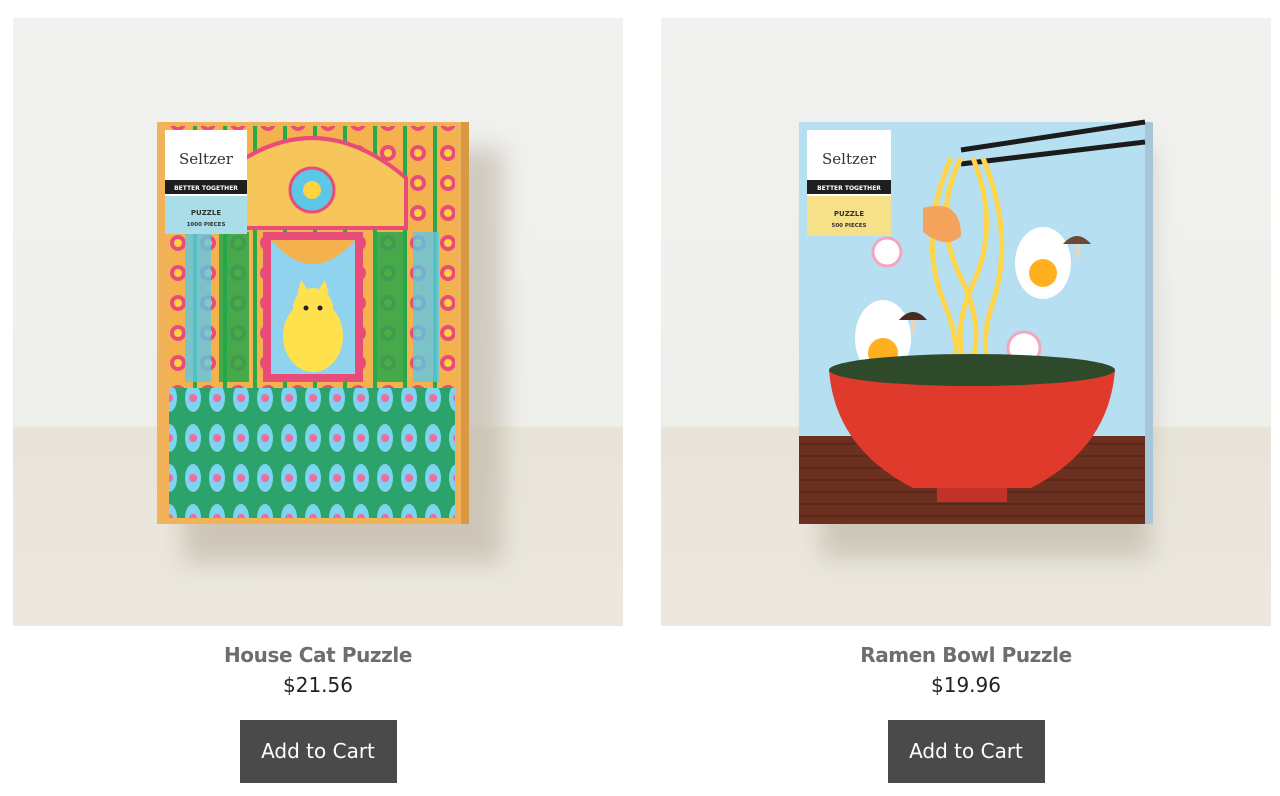  I want to click on product-price: $19.96, so click(966, 685).